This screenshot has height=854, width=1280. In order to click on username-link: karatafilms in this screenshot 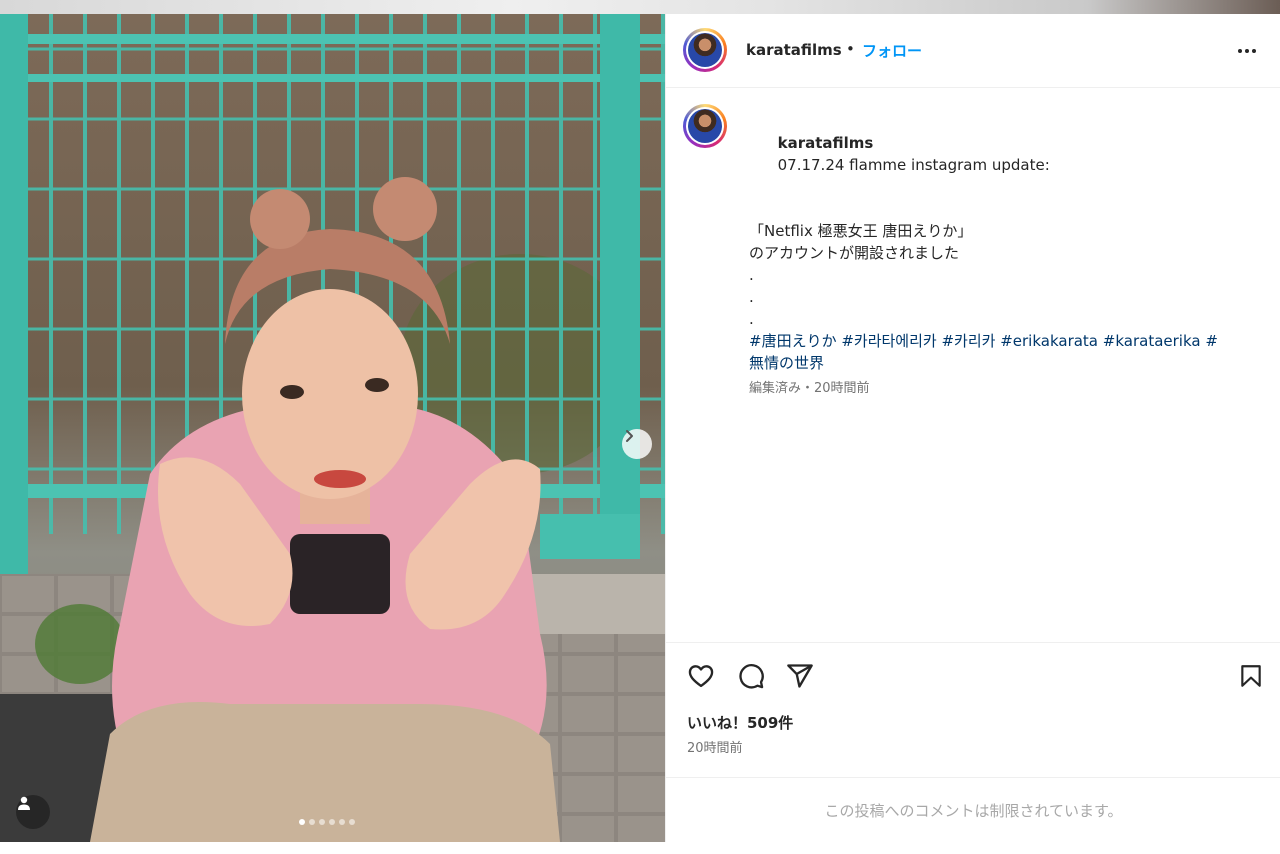, I will do `click(794, 50)`.